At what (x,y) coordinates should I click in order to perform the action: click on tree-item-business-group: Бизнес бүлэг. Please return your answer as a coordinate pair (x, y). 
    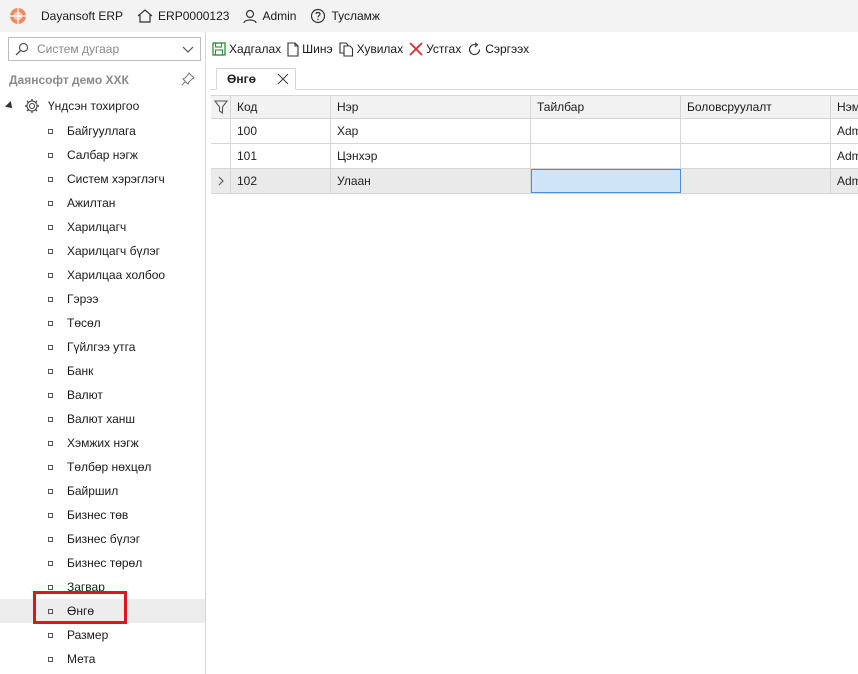
    Looking at the image, I should click on (102, 539).